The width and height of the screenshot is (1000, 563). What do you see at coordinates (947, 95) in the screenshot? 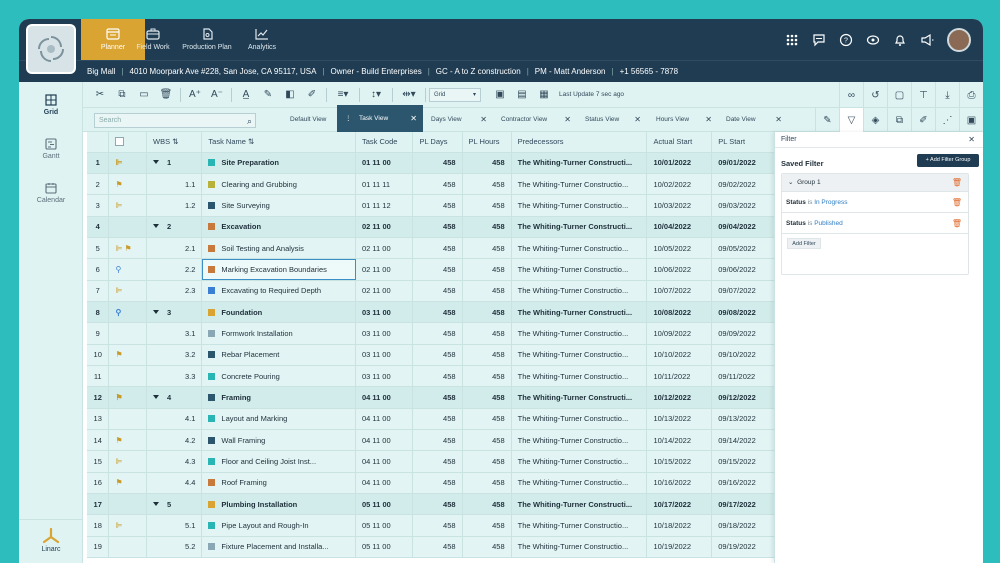
I see `download-icon: ⤓` at bounding box center [947, 95].